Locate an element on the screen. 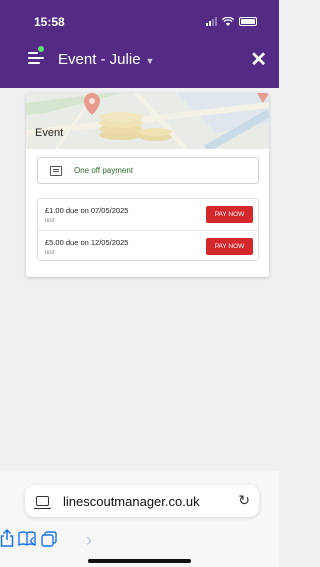  share-icon is located at coordinates (7, 537).